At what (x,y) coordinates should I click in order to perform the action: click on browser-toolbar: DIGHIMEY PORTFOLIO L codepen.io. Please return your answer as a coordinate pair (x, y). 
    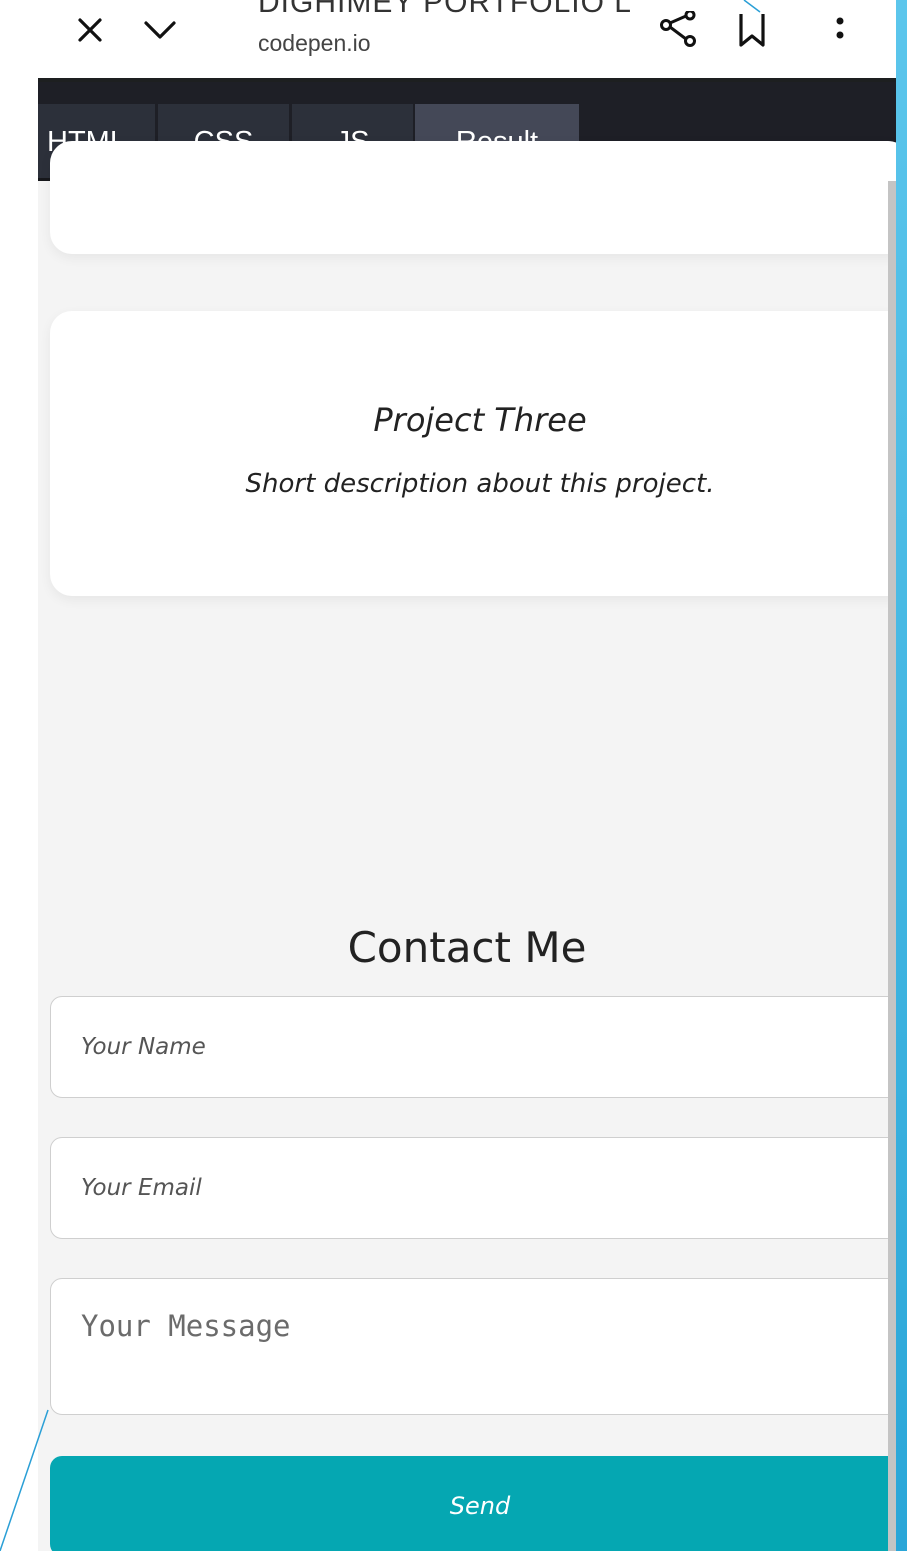
    Looking at the image, I should click on (467, 40).